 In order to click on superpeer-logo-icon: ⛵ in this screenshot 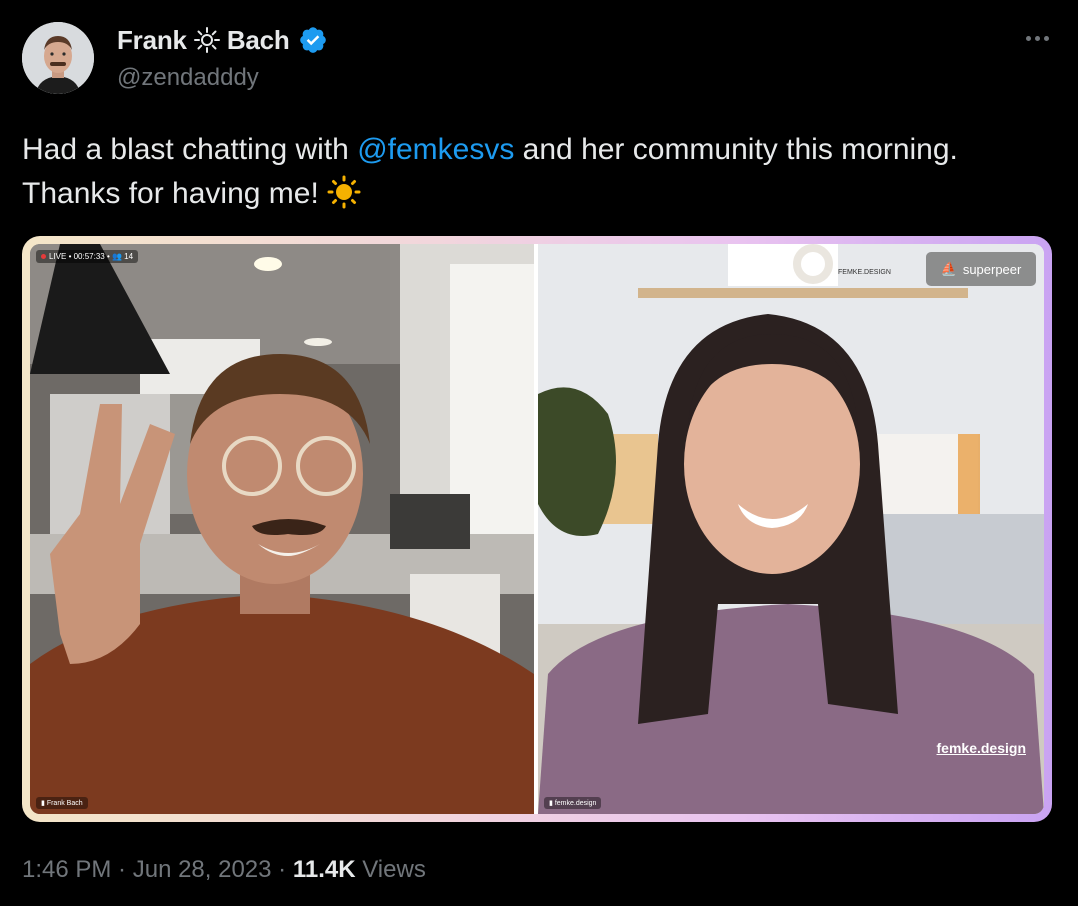, I will do `click(948, 268)`.